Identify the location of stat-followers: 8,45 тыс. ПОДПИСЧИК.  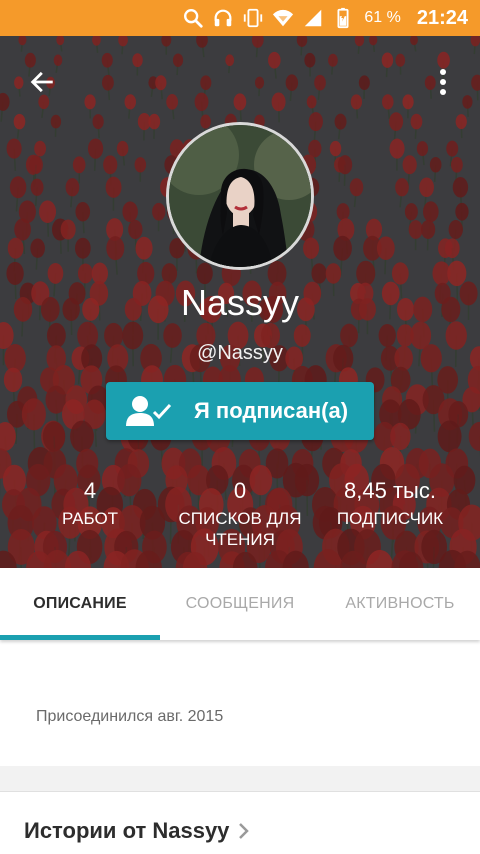
(390, 503).